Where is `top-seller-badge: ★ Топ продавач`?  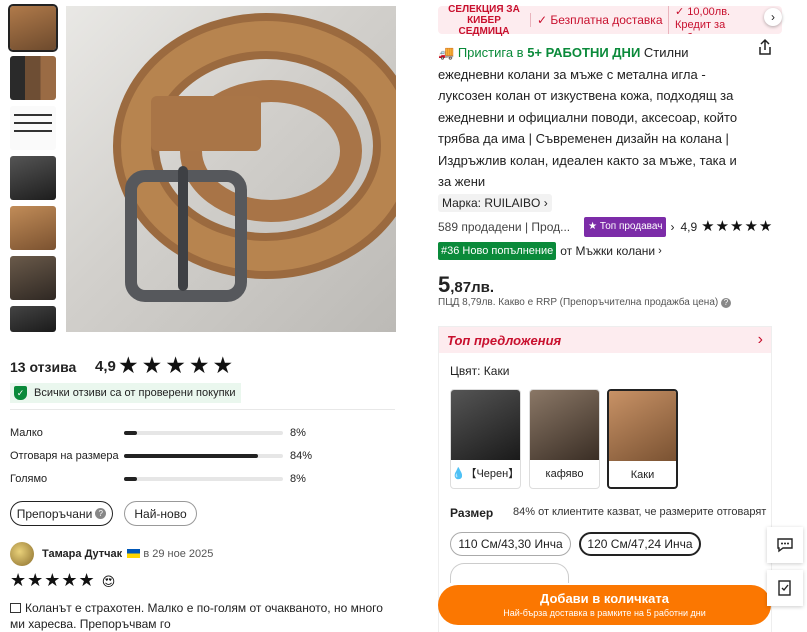 top-seller-badge: ★ Топ продавач is located at coordinates (625, 227).